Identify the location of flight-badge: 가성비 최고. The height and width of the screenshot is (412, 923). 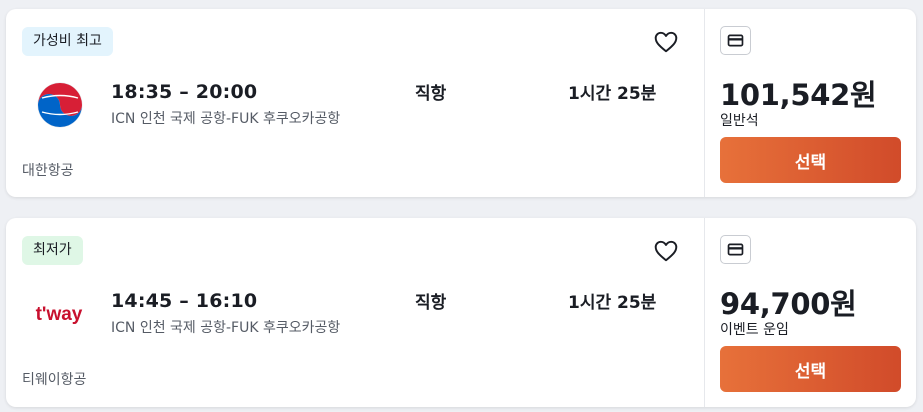
(67, 41).